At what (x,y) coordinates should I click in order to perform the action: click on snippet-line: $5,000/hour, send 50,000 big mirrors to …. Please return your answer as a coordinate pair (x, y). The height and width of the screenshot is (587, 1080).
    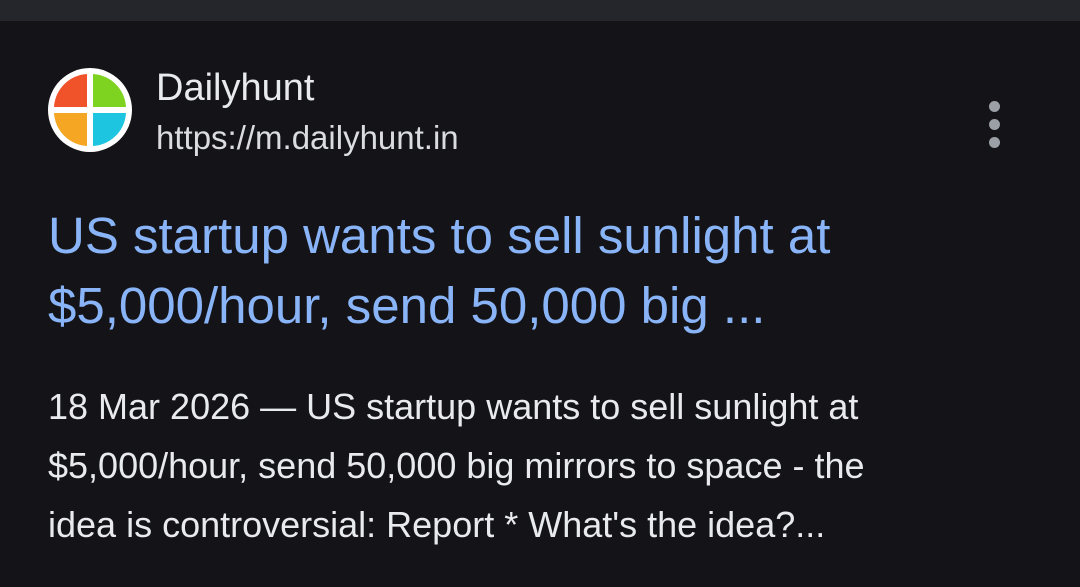
    Looking at the image, I should click on (456, 465).